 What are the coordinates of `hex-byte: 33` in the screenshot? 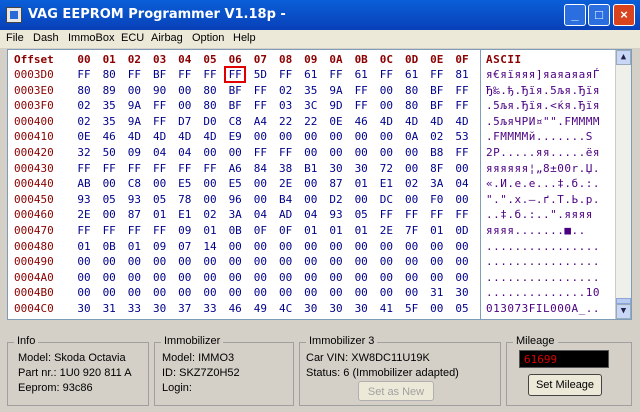 It's located at (210, 308).